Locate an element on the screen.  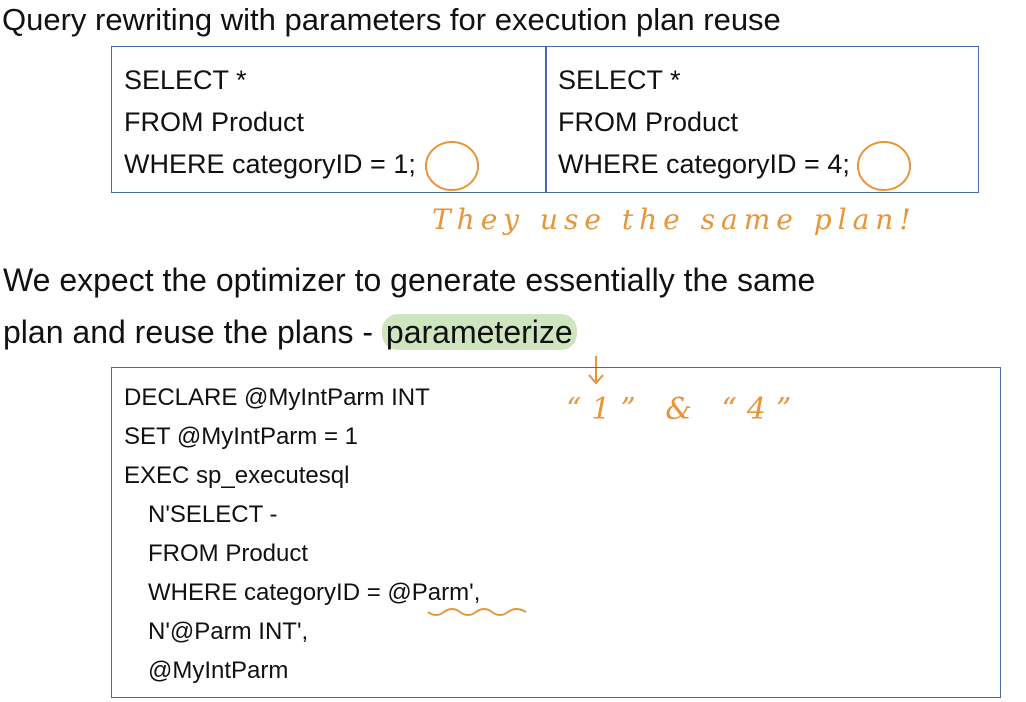
code-line: EXEC sp_executesql is located at coordinates (237, 475).